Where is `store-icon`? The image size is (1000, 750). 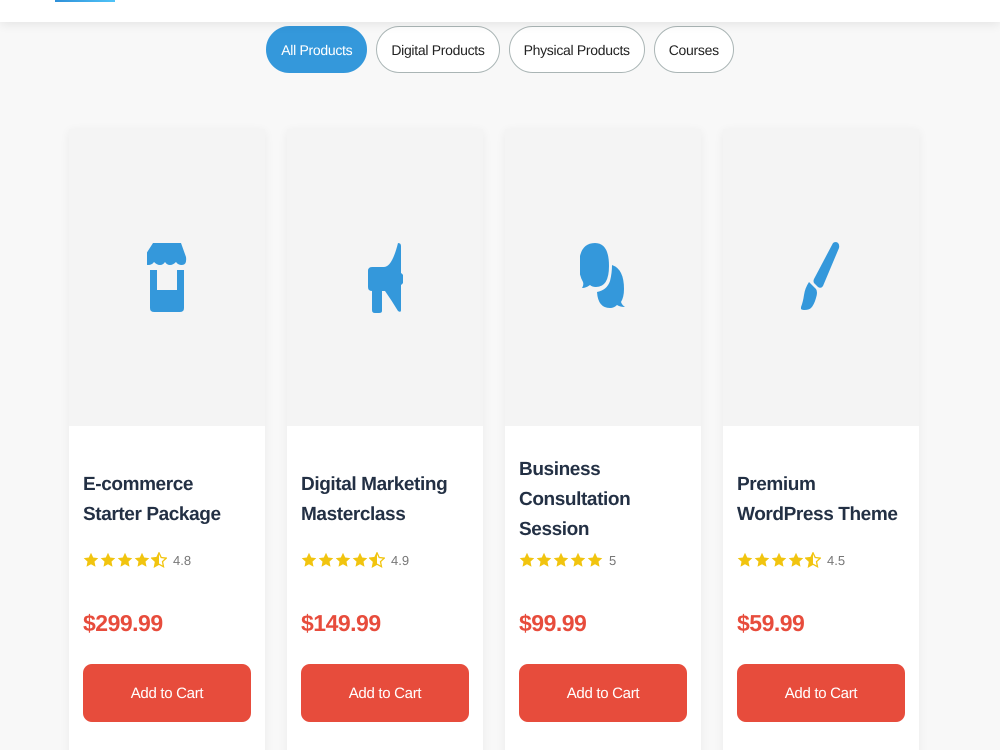
store-icon is located at coordinates (167, 277).